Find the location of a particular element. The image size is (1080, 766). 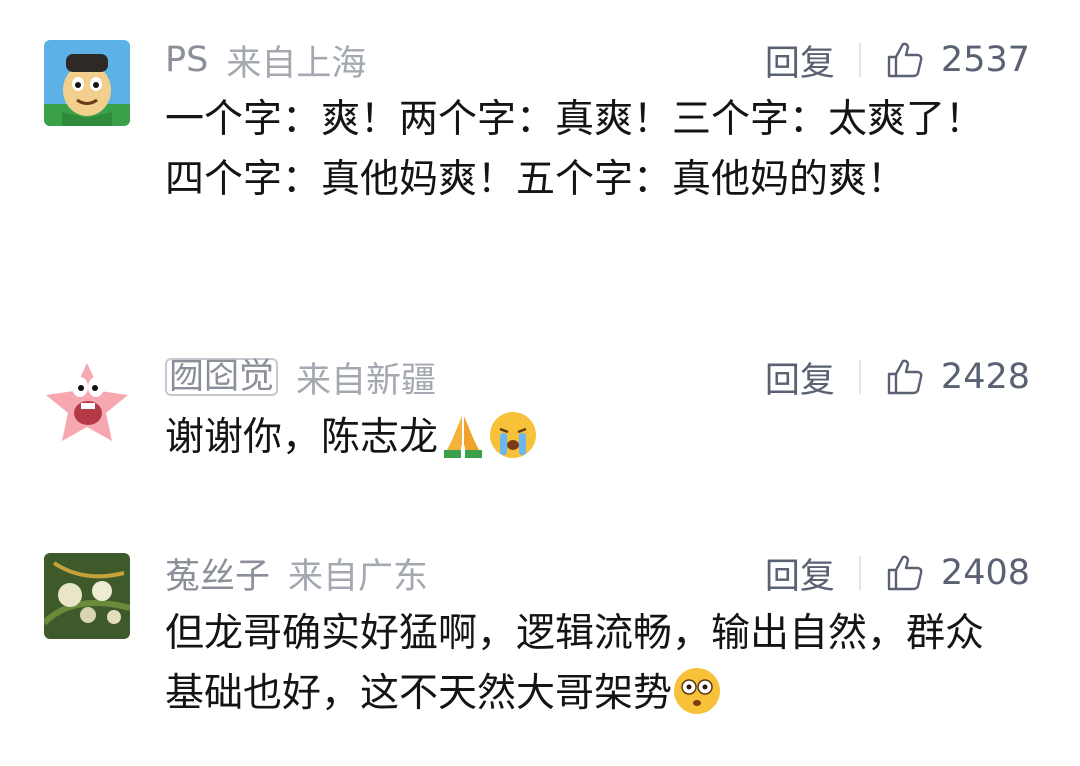

avatar is located at coordinates (87, 596).